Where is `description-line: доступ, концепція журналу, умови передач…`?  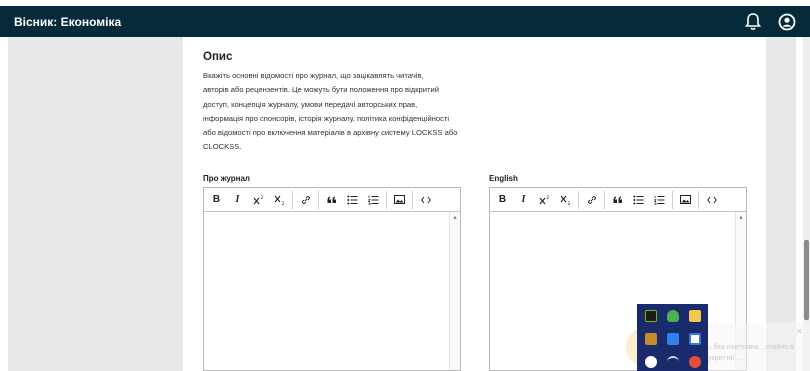
description-line: доступ, концепція журналу, умови передач… is located at coordinates (310, 104).